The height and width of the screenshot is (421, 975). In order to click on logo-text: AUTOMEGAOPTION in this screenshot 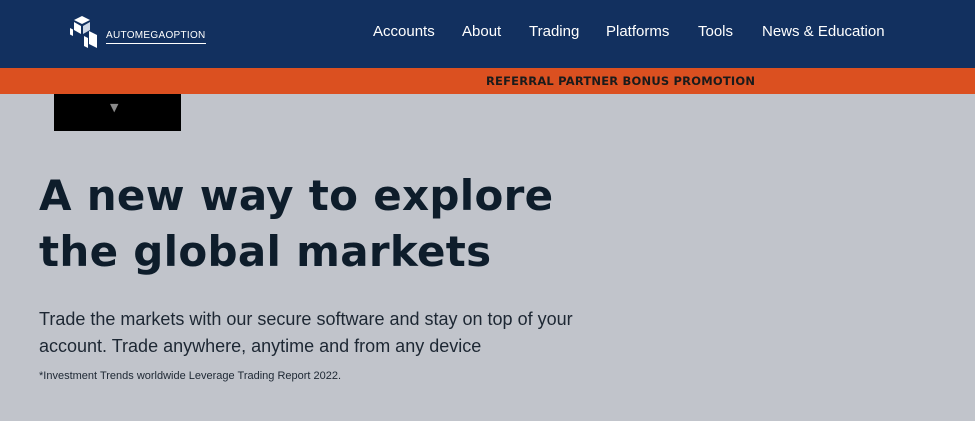, I will do `click(156, 37)`.